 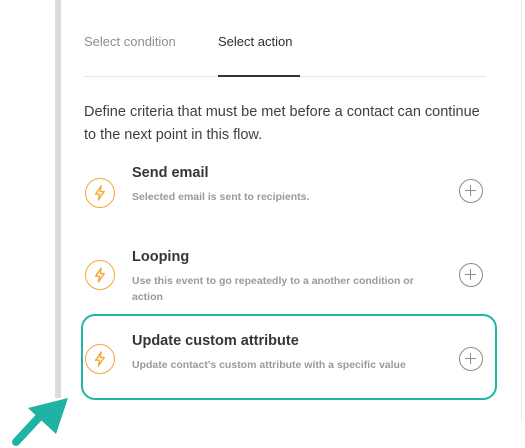 I want to click on action-title: Looping, so click(x=161, y=257).